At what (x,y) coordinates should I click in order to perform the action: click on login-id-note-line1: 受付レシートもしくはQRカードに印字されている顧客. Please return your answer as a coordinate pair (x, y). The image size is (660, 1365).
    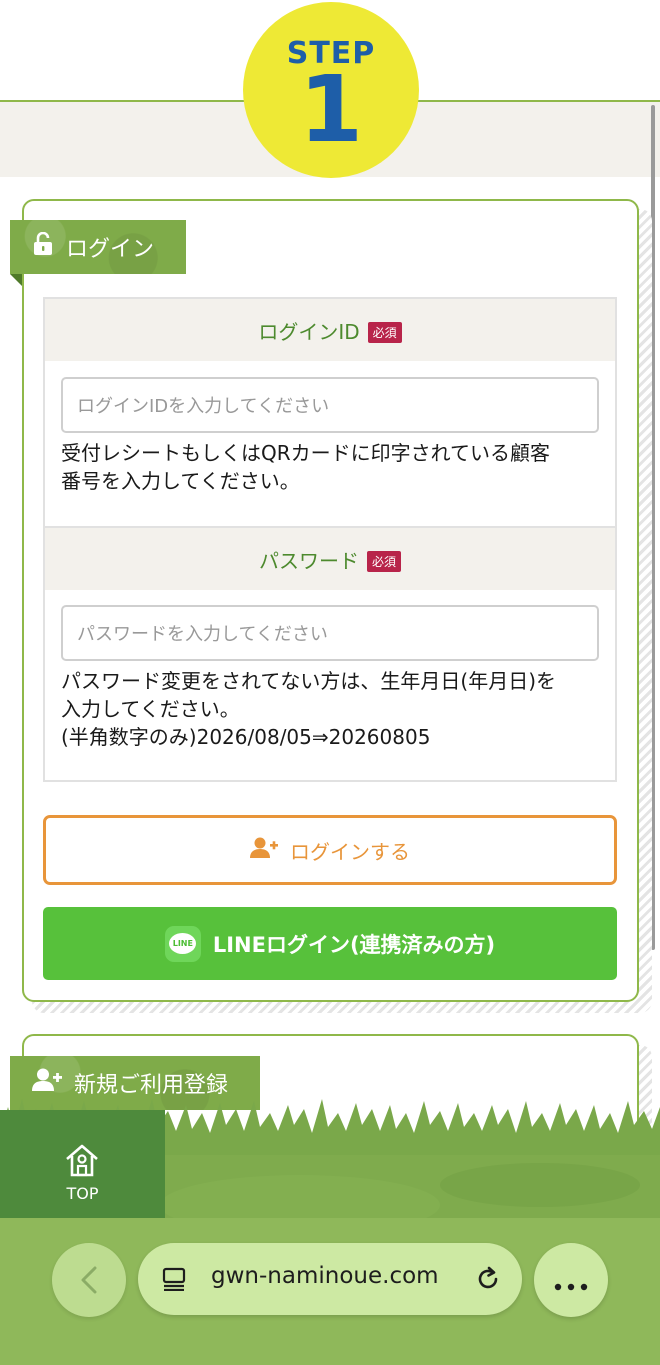
    Looking at the image, I should click on (306, 453).